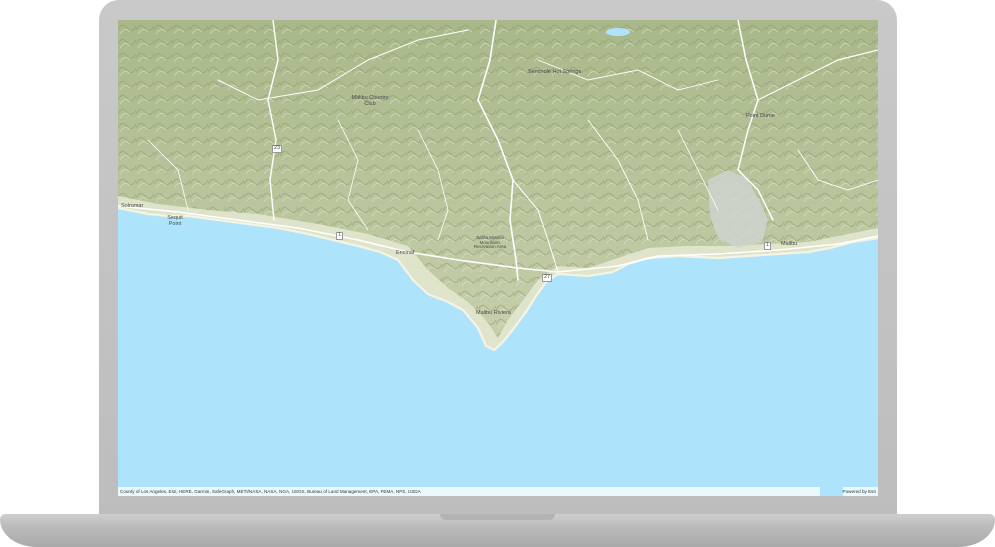 Image resolution: width=995 pixels, height=547 pixels. What do you see at coordinates (789, 244) in the screenshot?
I see `place-label-malibu: Malibu` at bounding box center [789, 244].